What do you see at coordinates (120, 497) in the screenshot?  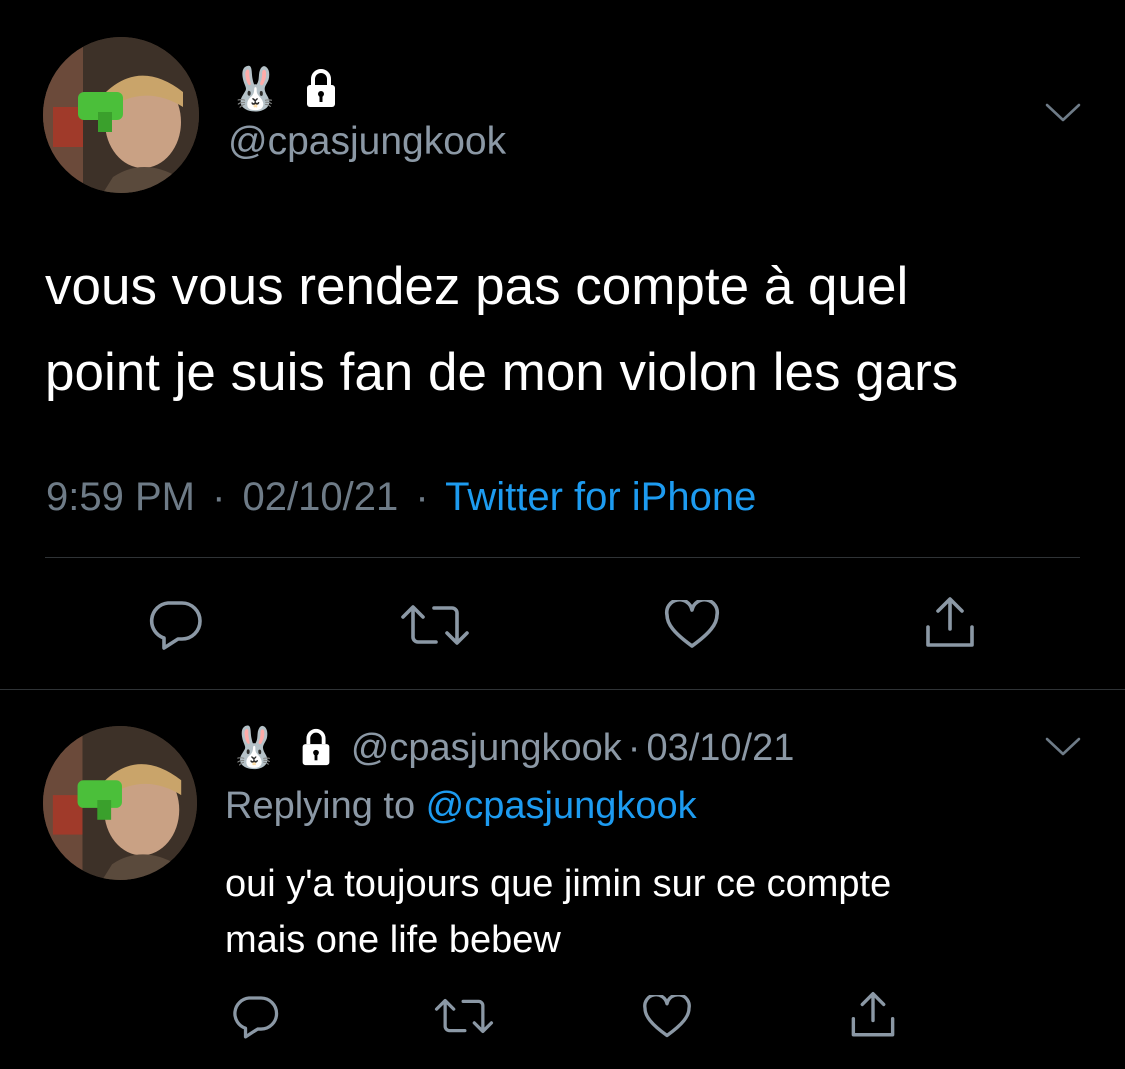 I see `tweet-time: 9:59 PM` at bounding box center [120, 497].